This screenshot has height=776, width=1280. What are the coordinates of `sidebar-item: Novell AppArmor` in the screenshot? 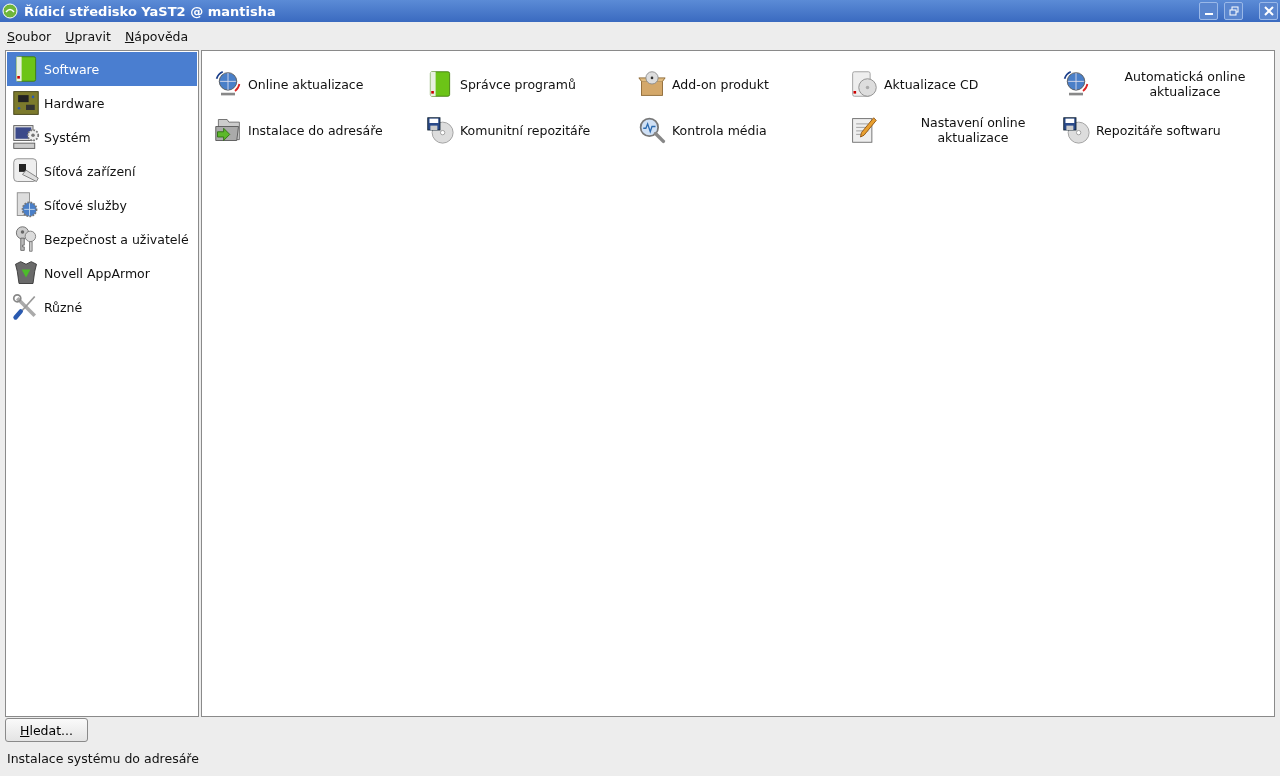 It's located at (102, 273).